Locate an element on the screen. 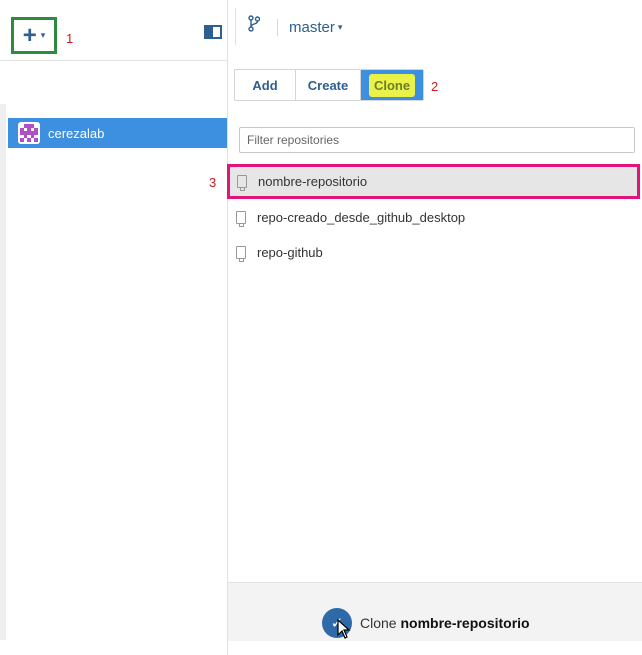 The height and width of the screenshot is (655, 642). list-item: repo-github is located at coordinates (433, 252).